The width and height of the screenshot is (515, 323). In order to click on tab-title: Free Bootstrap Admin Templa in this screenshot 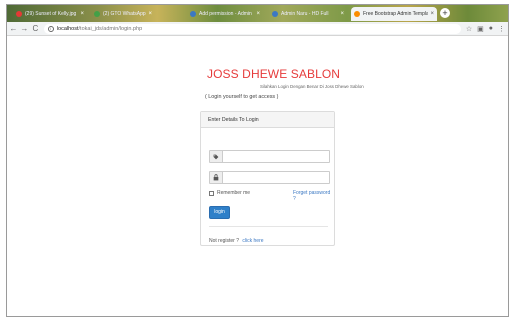, I will do `click(396, 14)`.